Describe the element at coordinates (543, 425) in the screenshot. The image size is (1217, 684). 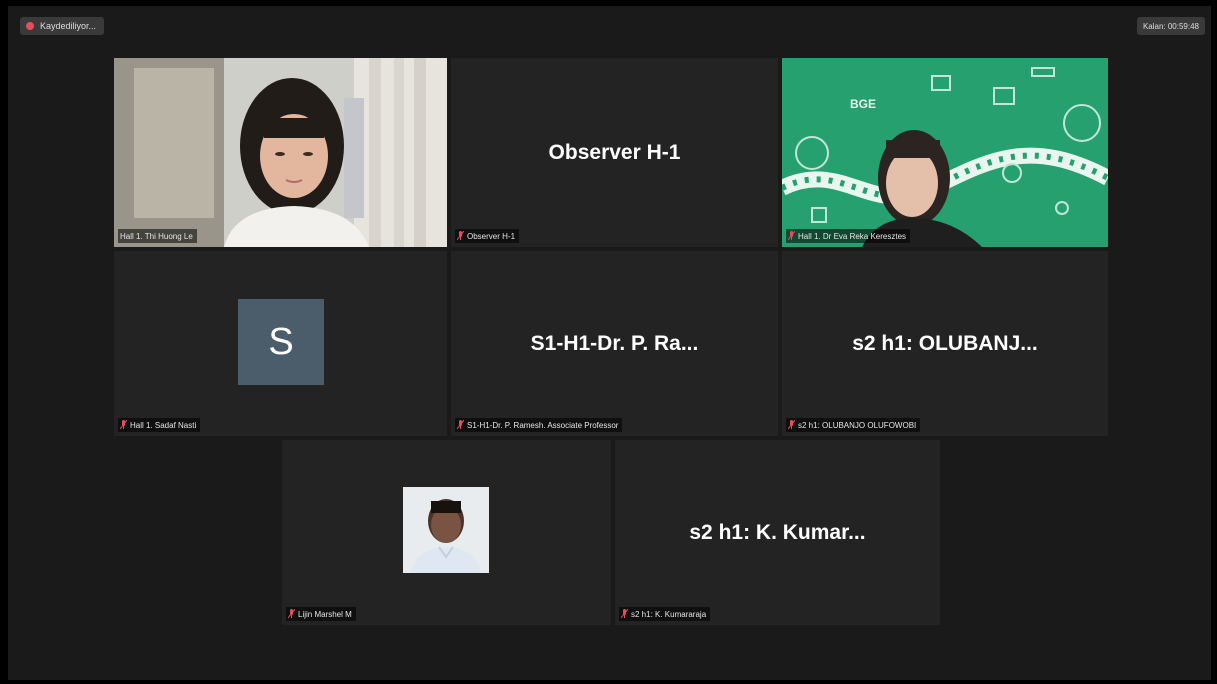
I see `participant-name: S1-H1-Dr. P. Ramesh. Associate Professor` at that location.